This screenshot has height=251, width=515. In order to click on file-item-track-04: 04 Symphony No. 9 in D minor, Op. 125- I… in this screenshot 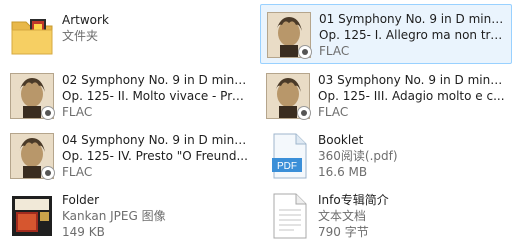, I will do `click(130, 156)`.